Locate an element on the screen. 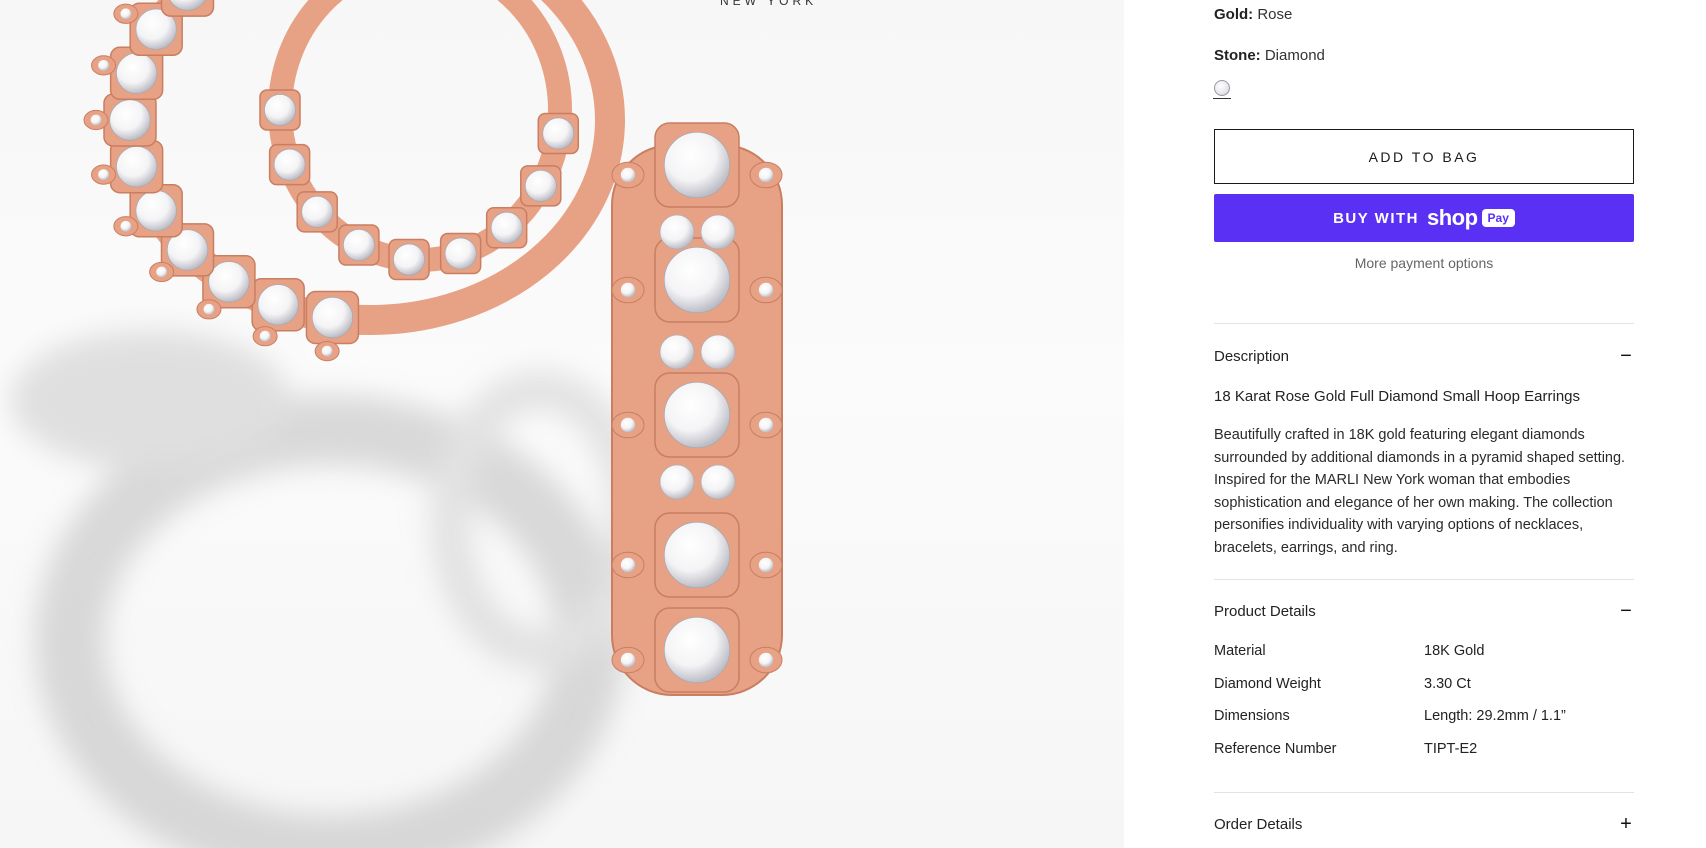  shop-pay-buy-with: BUY WITH is located at coordinates (1376, 218).